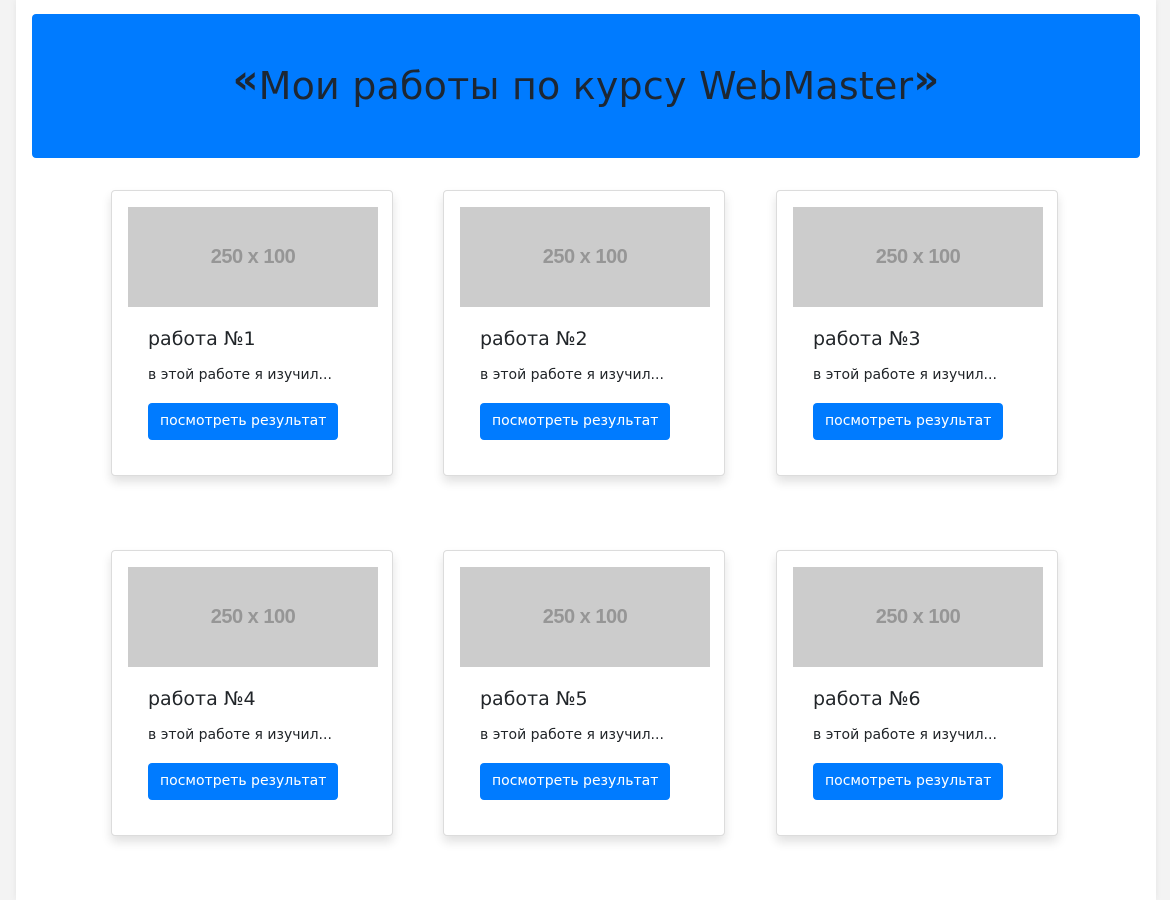 The image size is (1170, 900). What do you see at coordinates (575, 781) in the screenshot?
I see `view-result-button-5: посмотреть результат` at bounding box center [575, 781].